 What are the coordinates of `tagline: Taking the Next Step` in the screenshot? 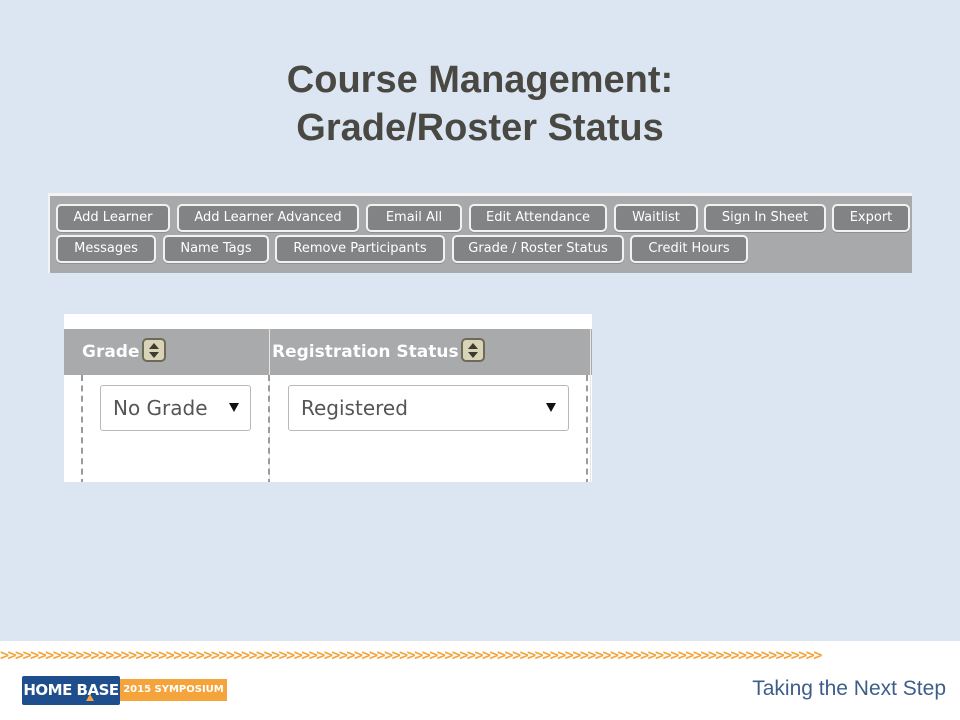 It's located at (849, 688).